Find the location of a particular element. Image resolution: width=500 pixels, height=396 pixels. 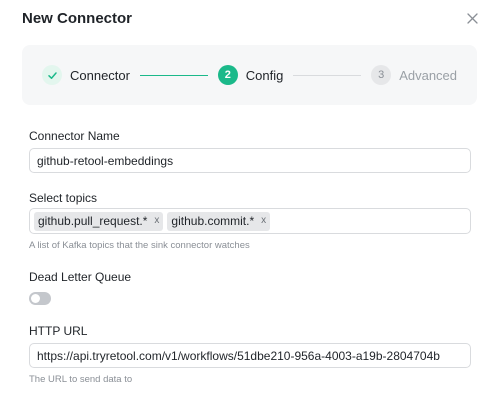

close-icon is located at coordinates (472, 18).